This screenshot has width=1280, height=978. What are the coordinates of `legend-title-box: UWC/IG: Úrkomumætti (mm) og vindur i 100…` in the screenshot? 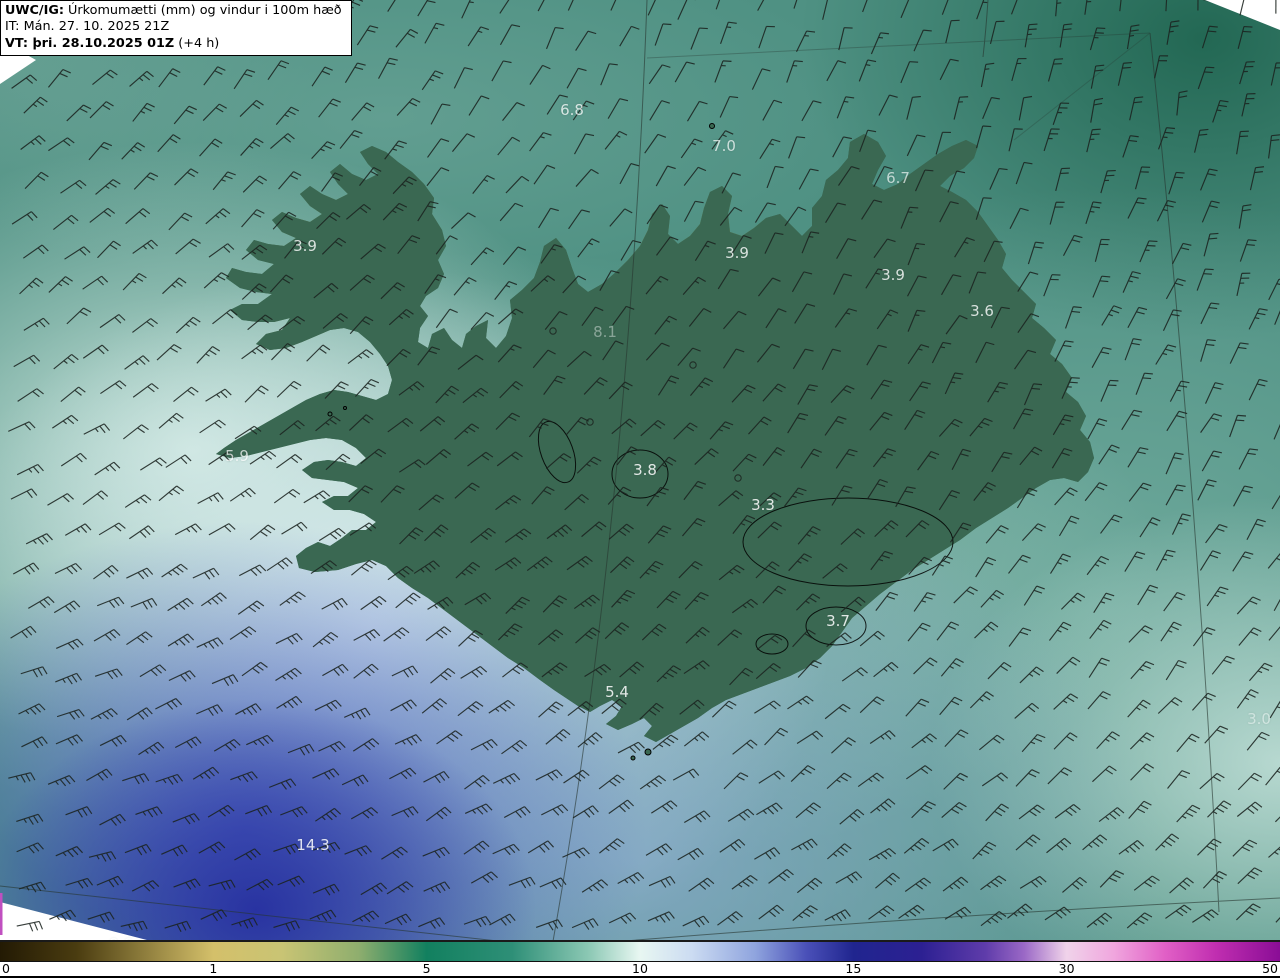 It's located at (176, 28).